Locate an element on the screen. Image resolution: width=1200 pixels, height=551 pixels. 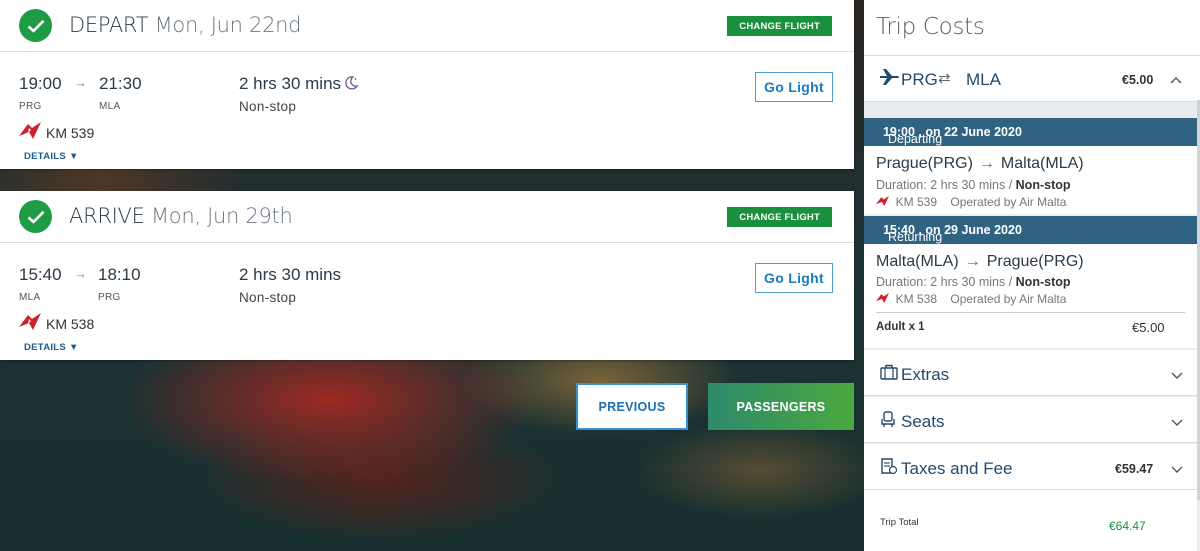
depart-card-header: DEPART Mon, Jun 22nd CHANGE FLIGHT is located at coordinates (427, 26).